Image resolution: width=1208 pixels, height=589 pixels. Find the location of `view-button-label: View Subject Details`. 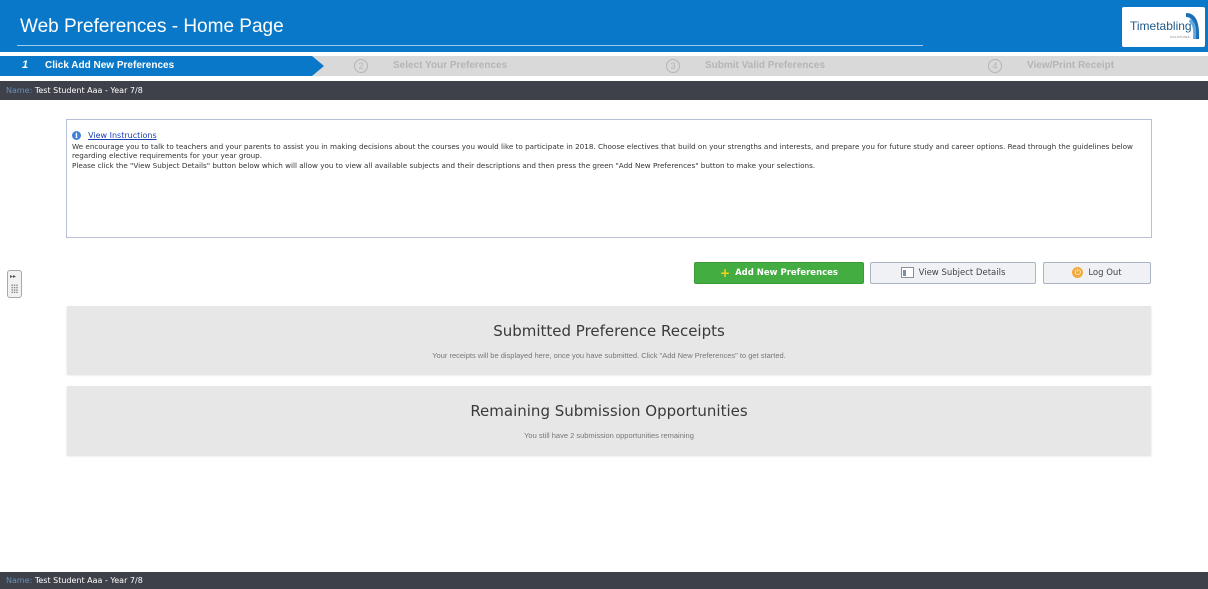

view-button-label: View Subject Details is located at coordinates (962, 273).